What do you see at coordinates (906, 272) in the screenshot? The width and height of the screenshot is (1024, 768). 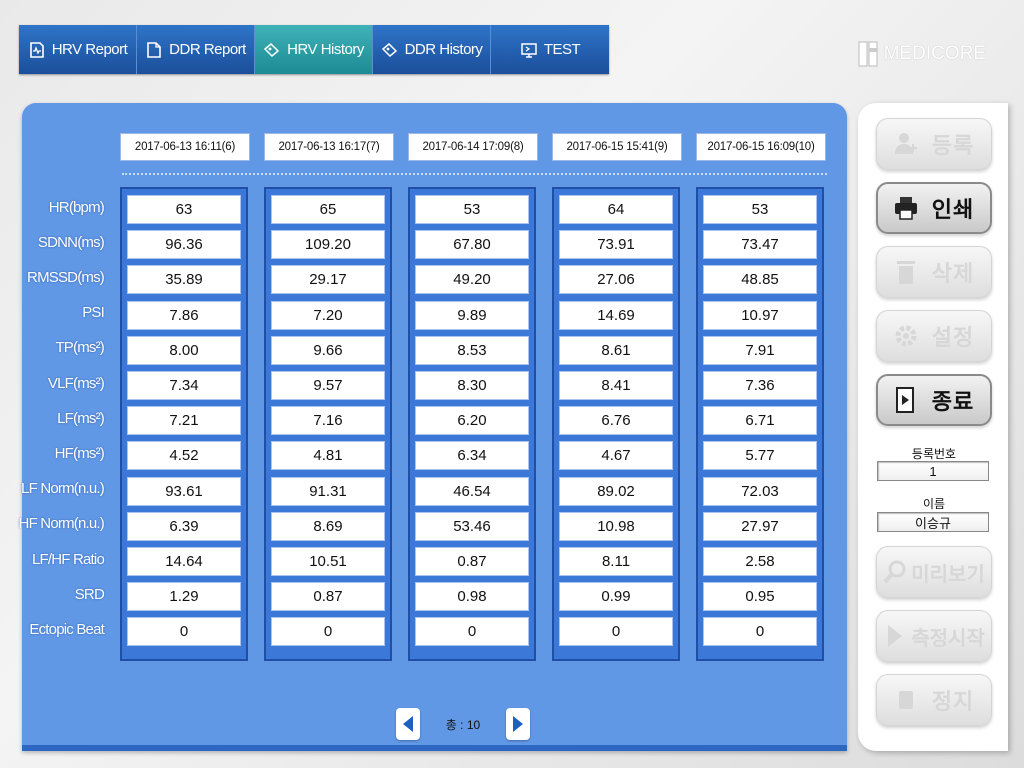 I see `trash-icon` at bounding box center [906, 272].